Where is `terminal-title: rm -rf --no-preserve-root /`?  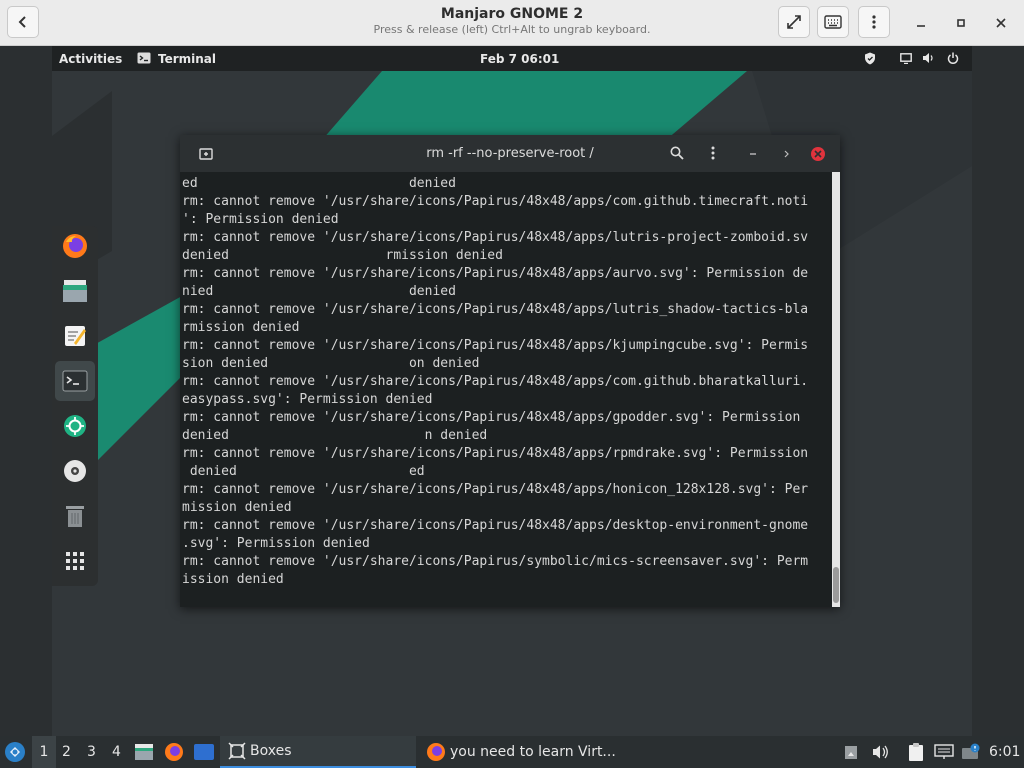
terminal-title: rm -rf --no-preserve-root / is located at coordinates (510, 153).